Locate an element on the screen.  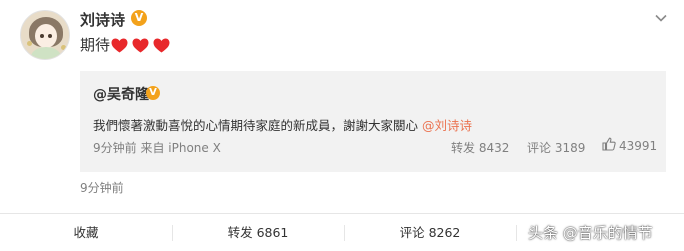
mention-link: @刘诗诗 is located at coordinates (447, 125).